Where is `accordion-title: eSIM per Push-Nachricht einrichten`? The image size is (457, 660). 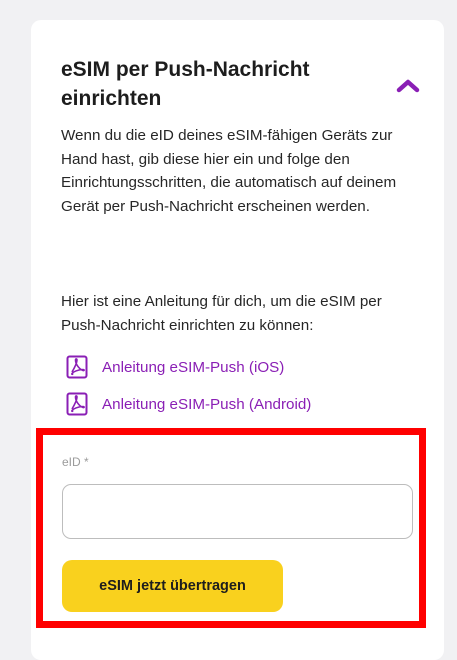 accordion-title: eSIM per Push-Nachricht einrichten is located at coordinates (185, 84).